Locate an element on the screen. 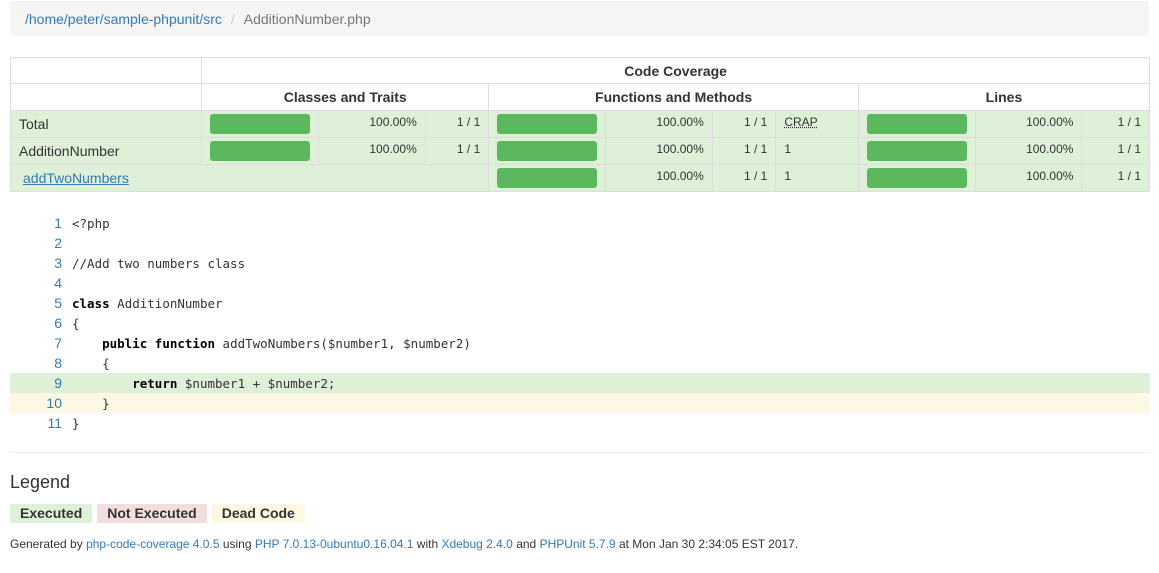 This screenshot has width=1159, height=573. code-line: 6{ is located at coordinates (580, 323).